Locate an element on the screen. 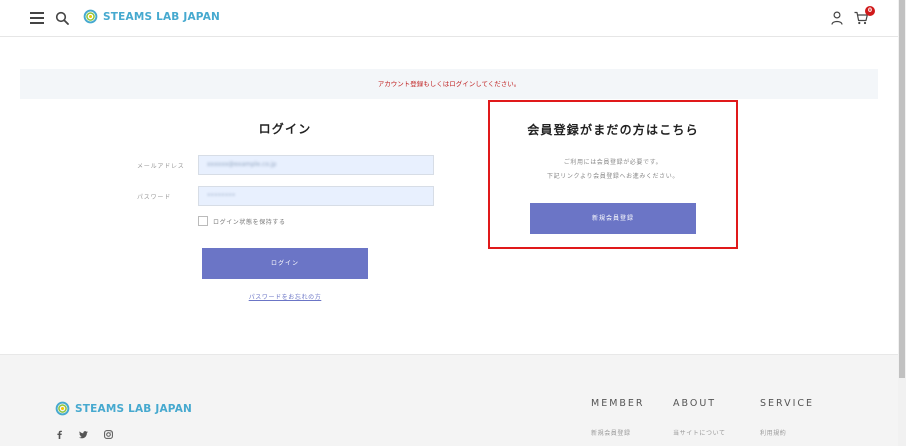  cart-count-badge: 0 is located at coordinates (870, 11).